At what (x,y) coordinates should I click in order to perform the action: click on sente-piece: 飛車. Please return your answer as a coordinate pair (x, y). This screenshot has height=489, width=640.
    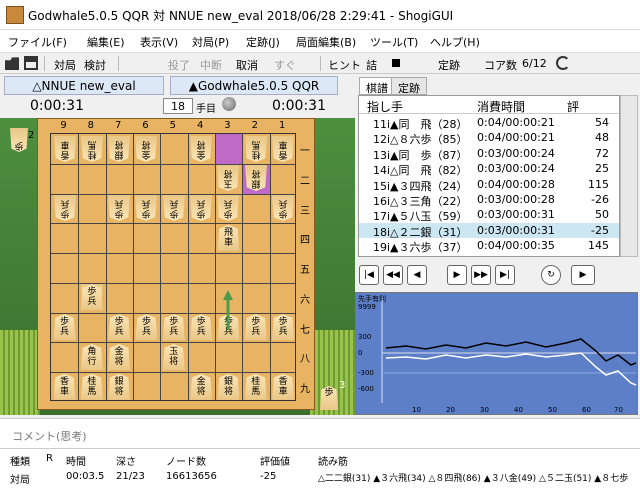
    Looking at the image, I should click on (228, 237).